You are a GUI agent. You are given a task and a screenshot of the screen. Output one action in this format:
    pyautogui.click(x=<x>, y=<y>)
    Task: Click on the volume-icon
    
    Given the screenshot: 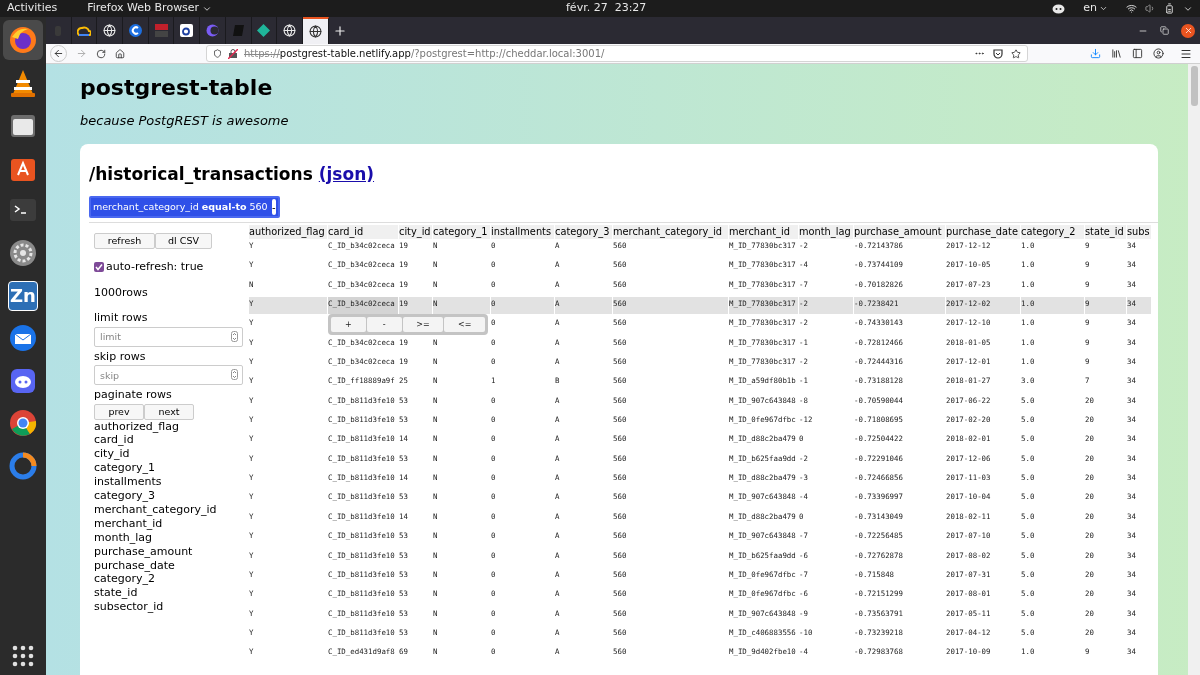 What is the action you would take?
    pyautogui.click(x=1150, y=8)
    